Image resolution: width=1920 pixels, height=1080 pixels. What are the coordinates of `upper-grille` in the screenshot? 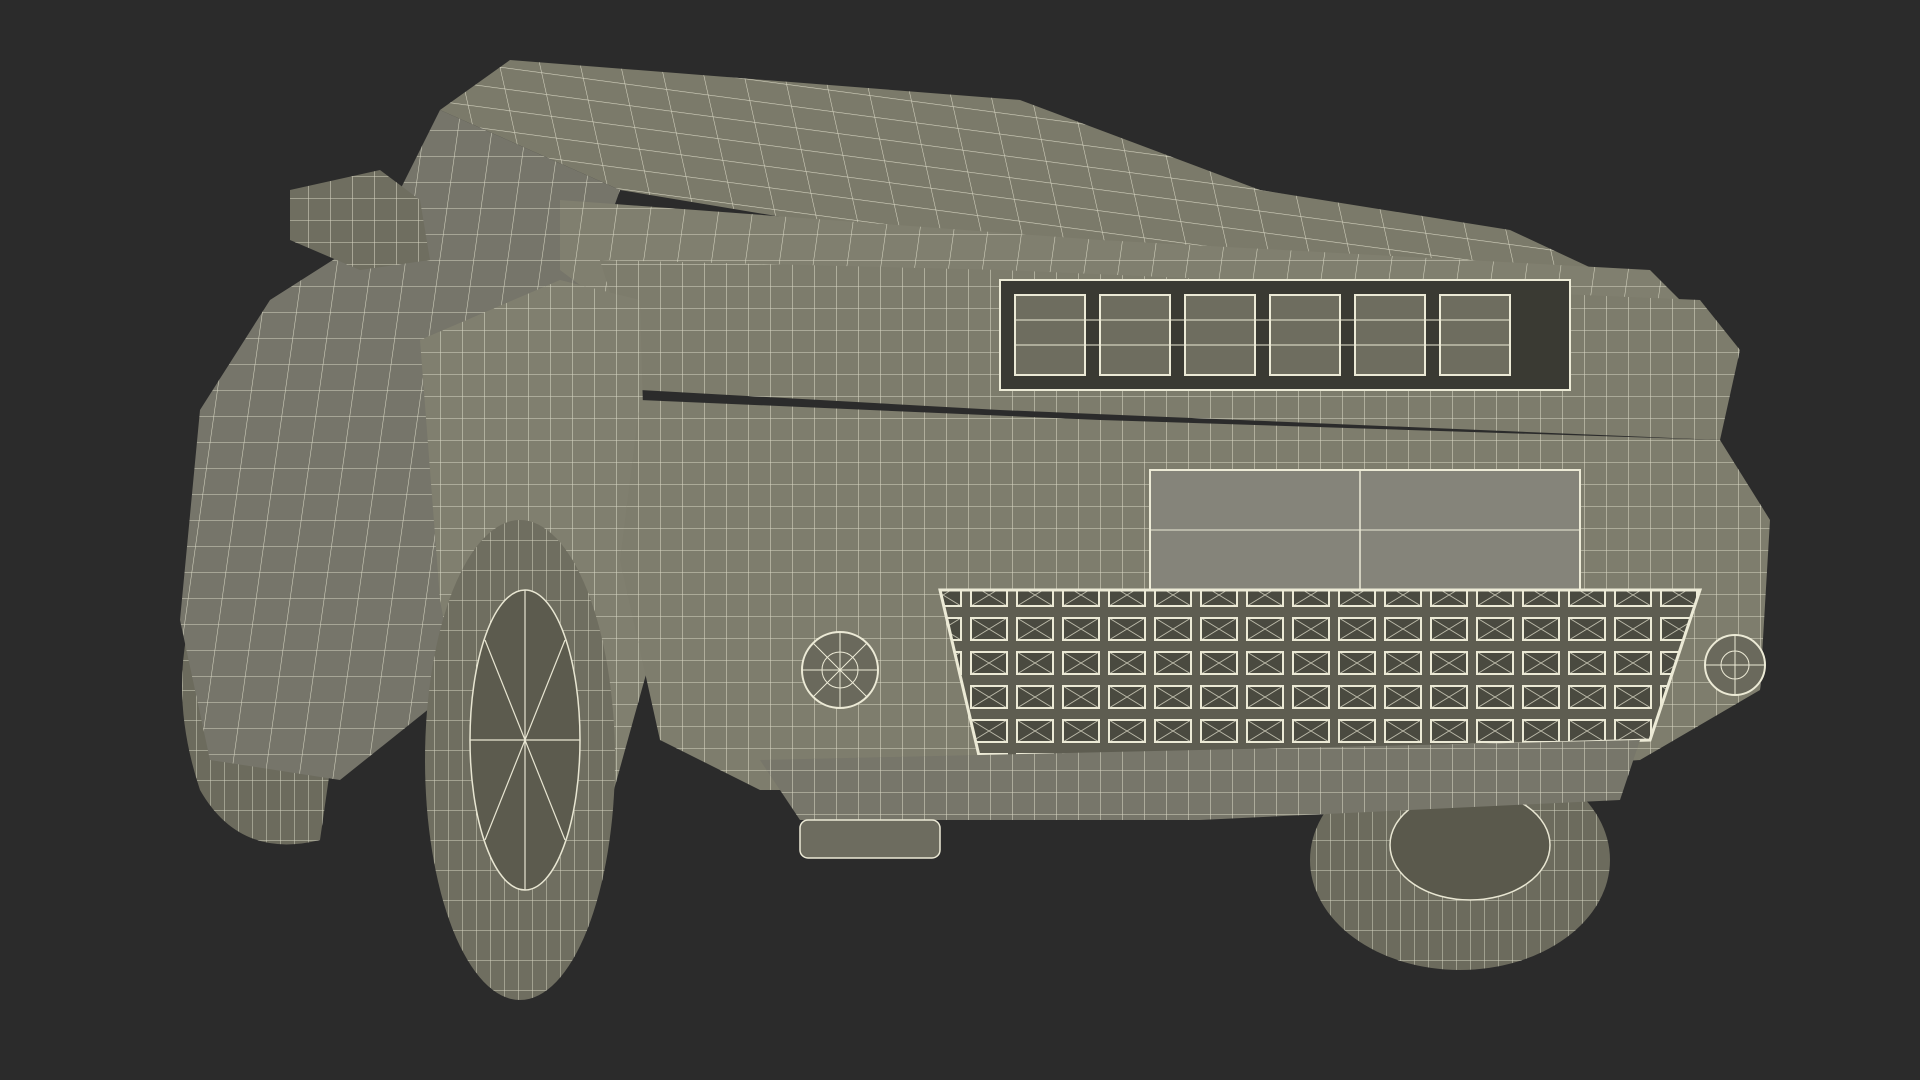 It's located at (1285, 335).